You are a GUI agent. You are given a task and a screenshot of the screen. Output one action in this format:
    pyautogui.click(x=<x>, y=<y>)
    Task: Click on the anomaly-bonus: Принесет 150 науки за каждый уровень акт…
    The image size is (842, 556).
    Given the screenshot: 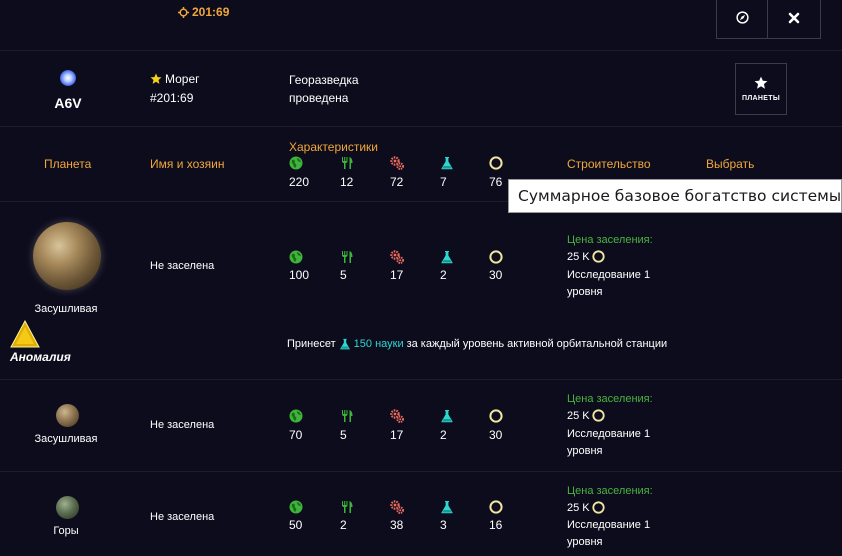 What is the action you would take?
    pyautogui.click(x=477, y=344)
    